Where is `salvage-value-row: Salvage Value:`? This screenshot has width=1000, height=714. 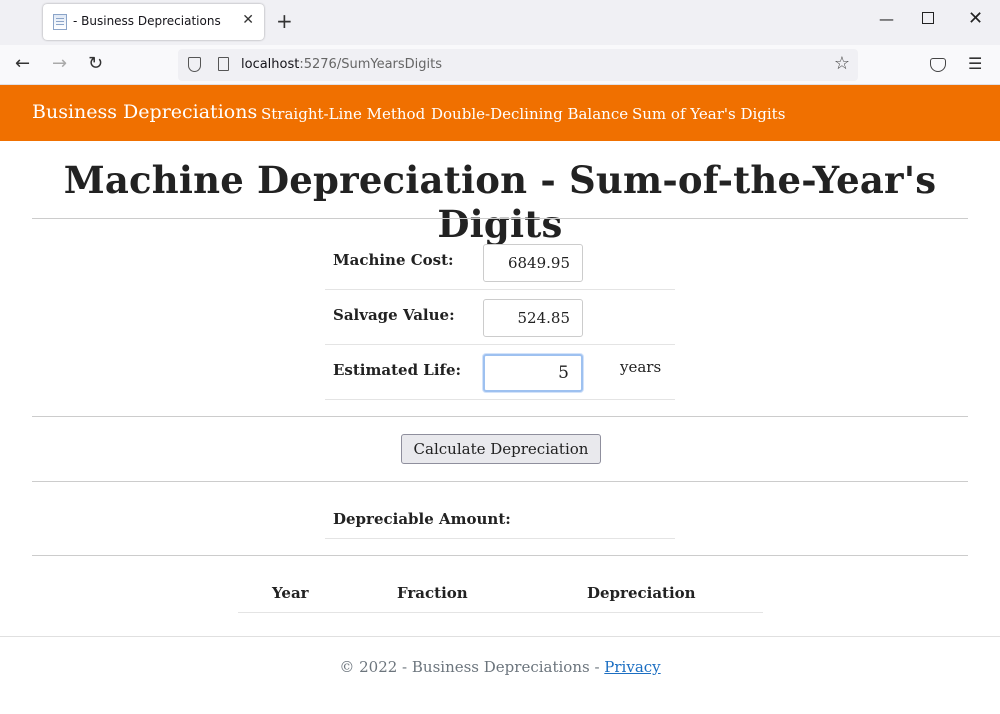
salvage-value-row: Salvage Value: is located at coordinates (500, 317).